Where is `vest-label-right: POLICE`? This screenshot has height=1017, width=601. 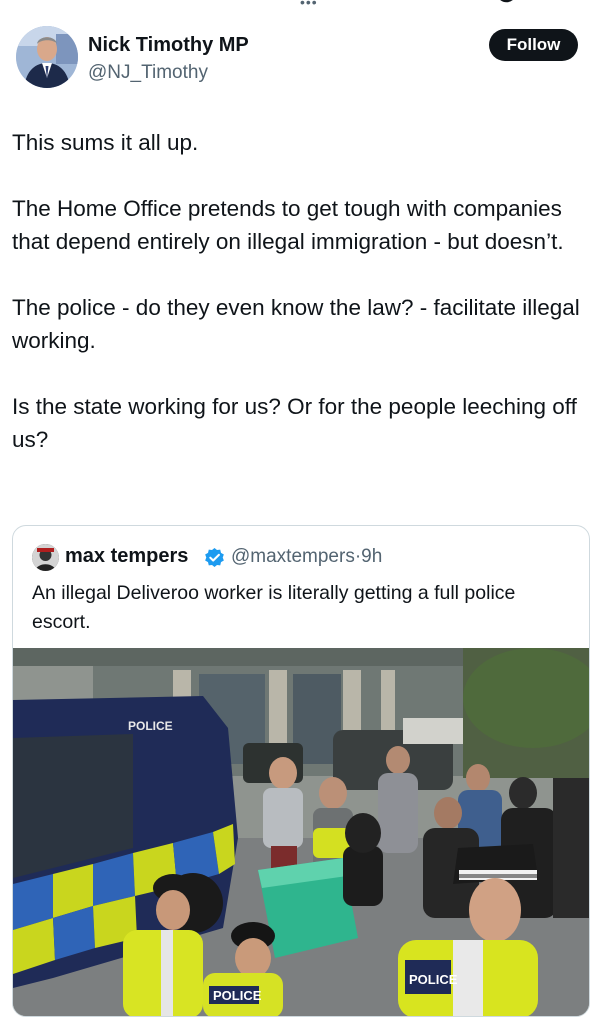 vest-label-right: POLICE is located at coordinates (433, 979).